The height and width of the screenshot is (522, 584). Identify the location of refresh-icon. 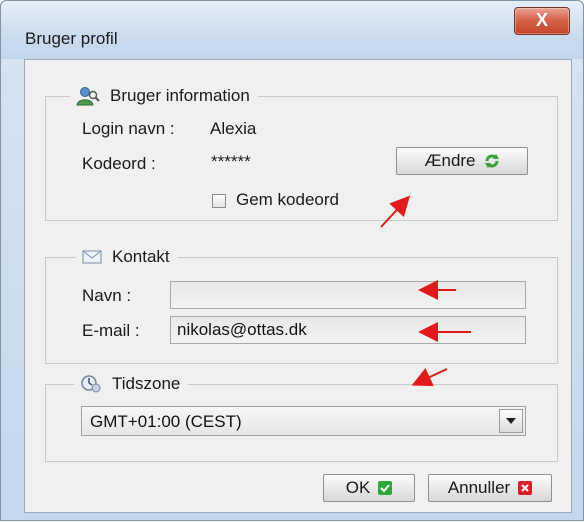
(492, 161).